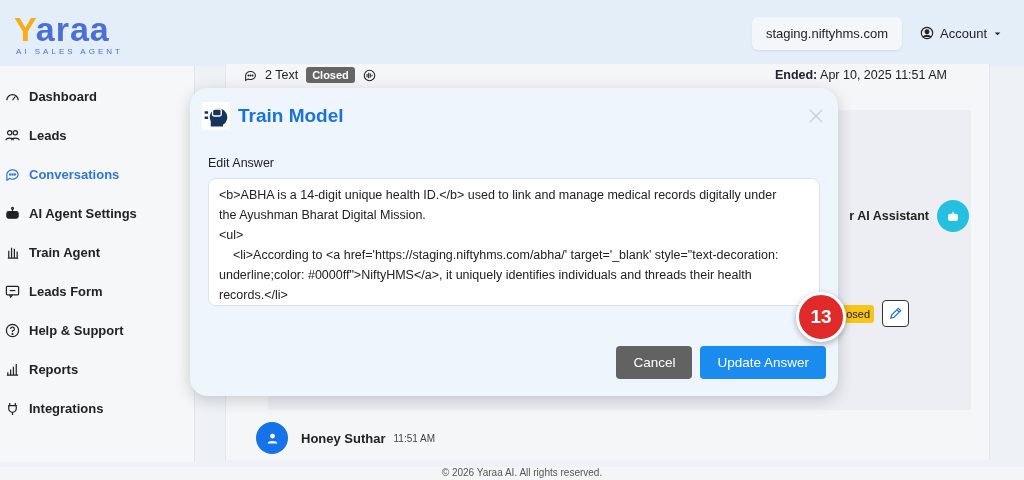 Image resolution: width=1024 pixels, height=480 pixels. Describe the element at coordinates (97, 135) in the screenshot. I see `sidebar-item: Leads` at that location.